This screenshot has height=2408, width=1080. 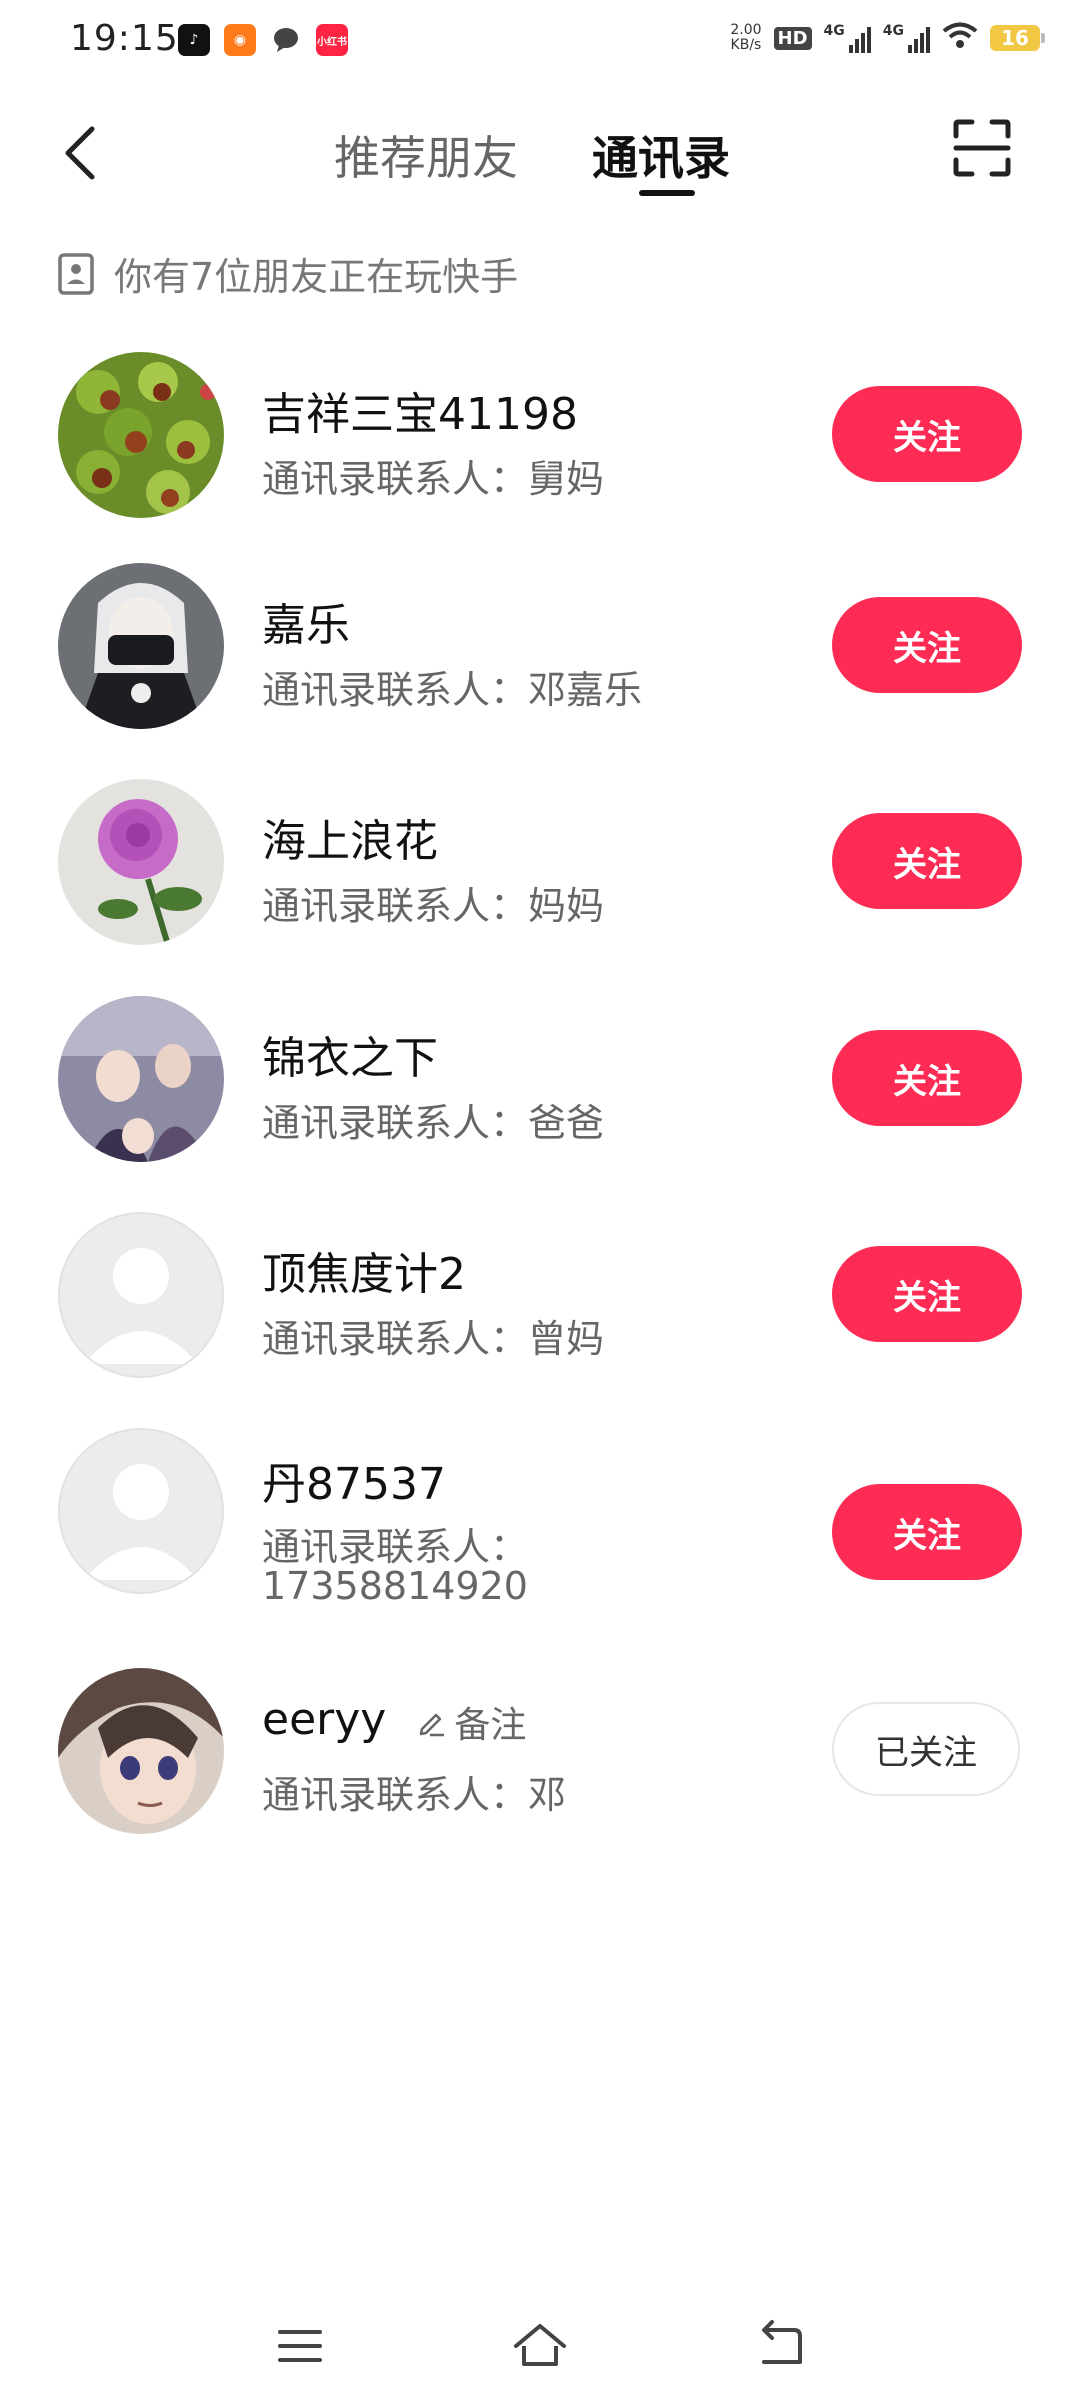 What do you see at coordinates (746, 30) in the screenshot?
I see `net-speed-value: 2.00` at bounding box center [746, 30].